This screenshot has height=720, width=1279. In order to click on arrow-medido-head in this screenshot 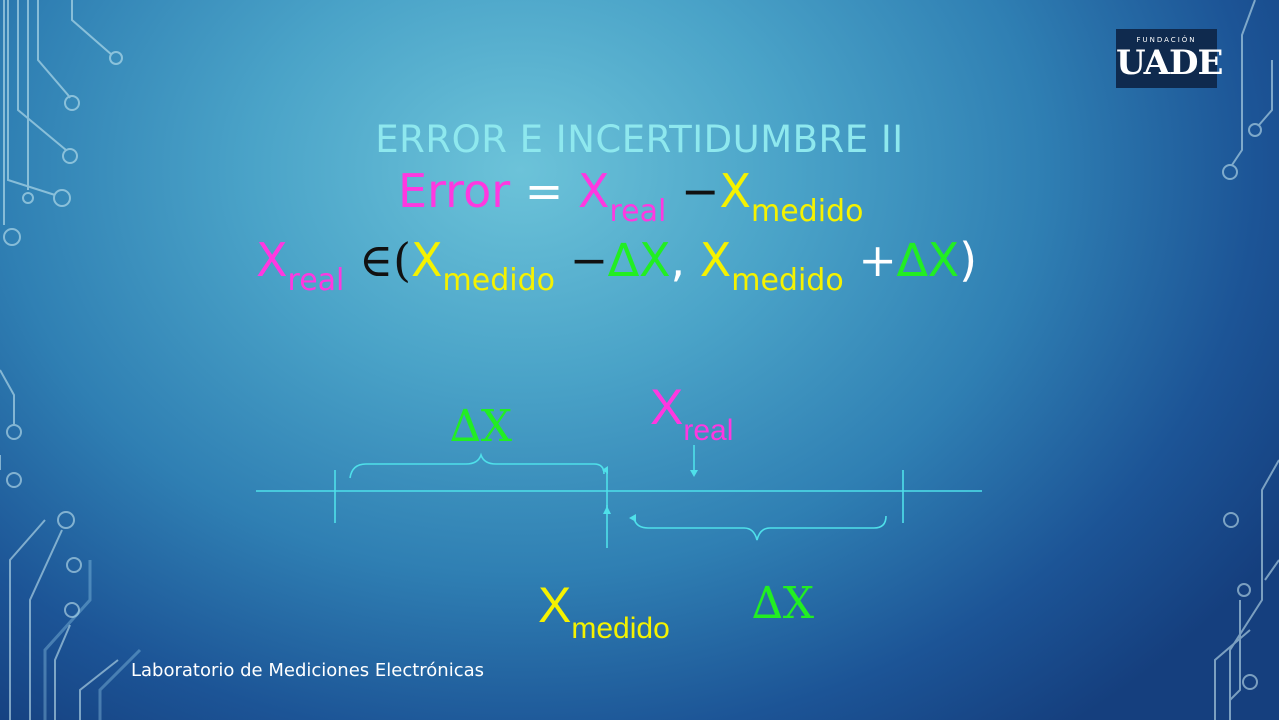, I will do `click(607, 510)`.